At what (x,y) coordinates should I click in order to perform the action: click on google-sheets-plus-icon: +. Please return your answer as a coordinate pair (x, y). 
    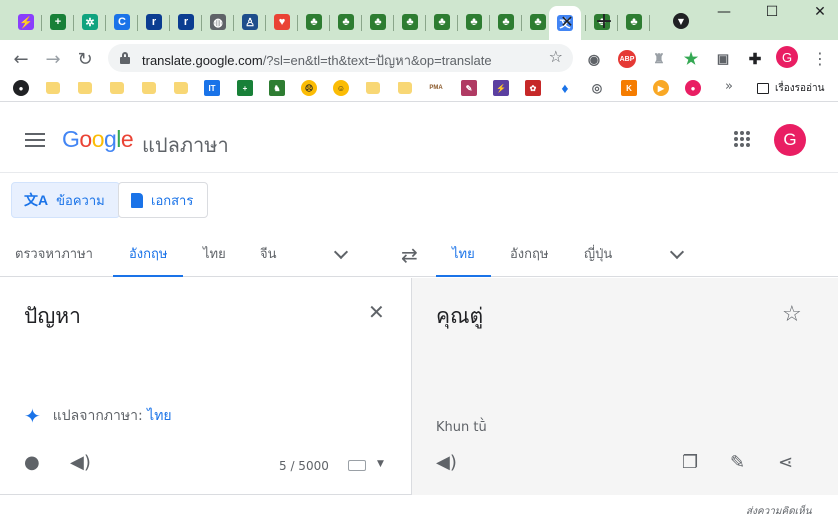
    Looking at the image, I should click on (58, 22).